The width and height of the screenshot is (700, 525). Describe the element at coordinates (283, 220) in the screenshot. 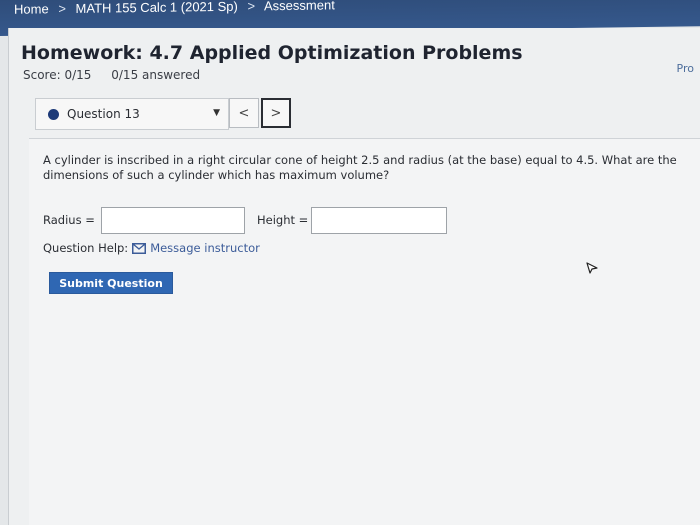

I see `height-label: Height =` at that location.